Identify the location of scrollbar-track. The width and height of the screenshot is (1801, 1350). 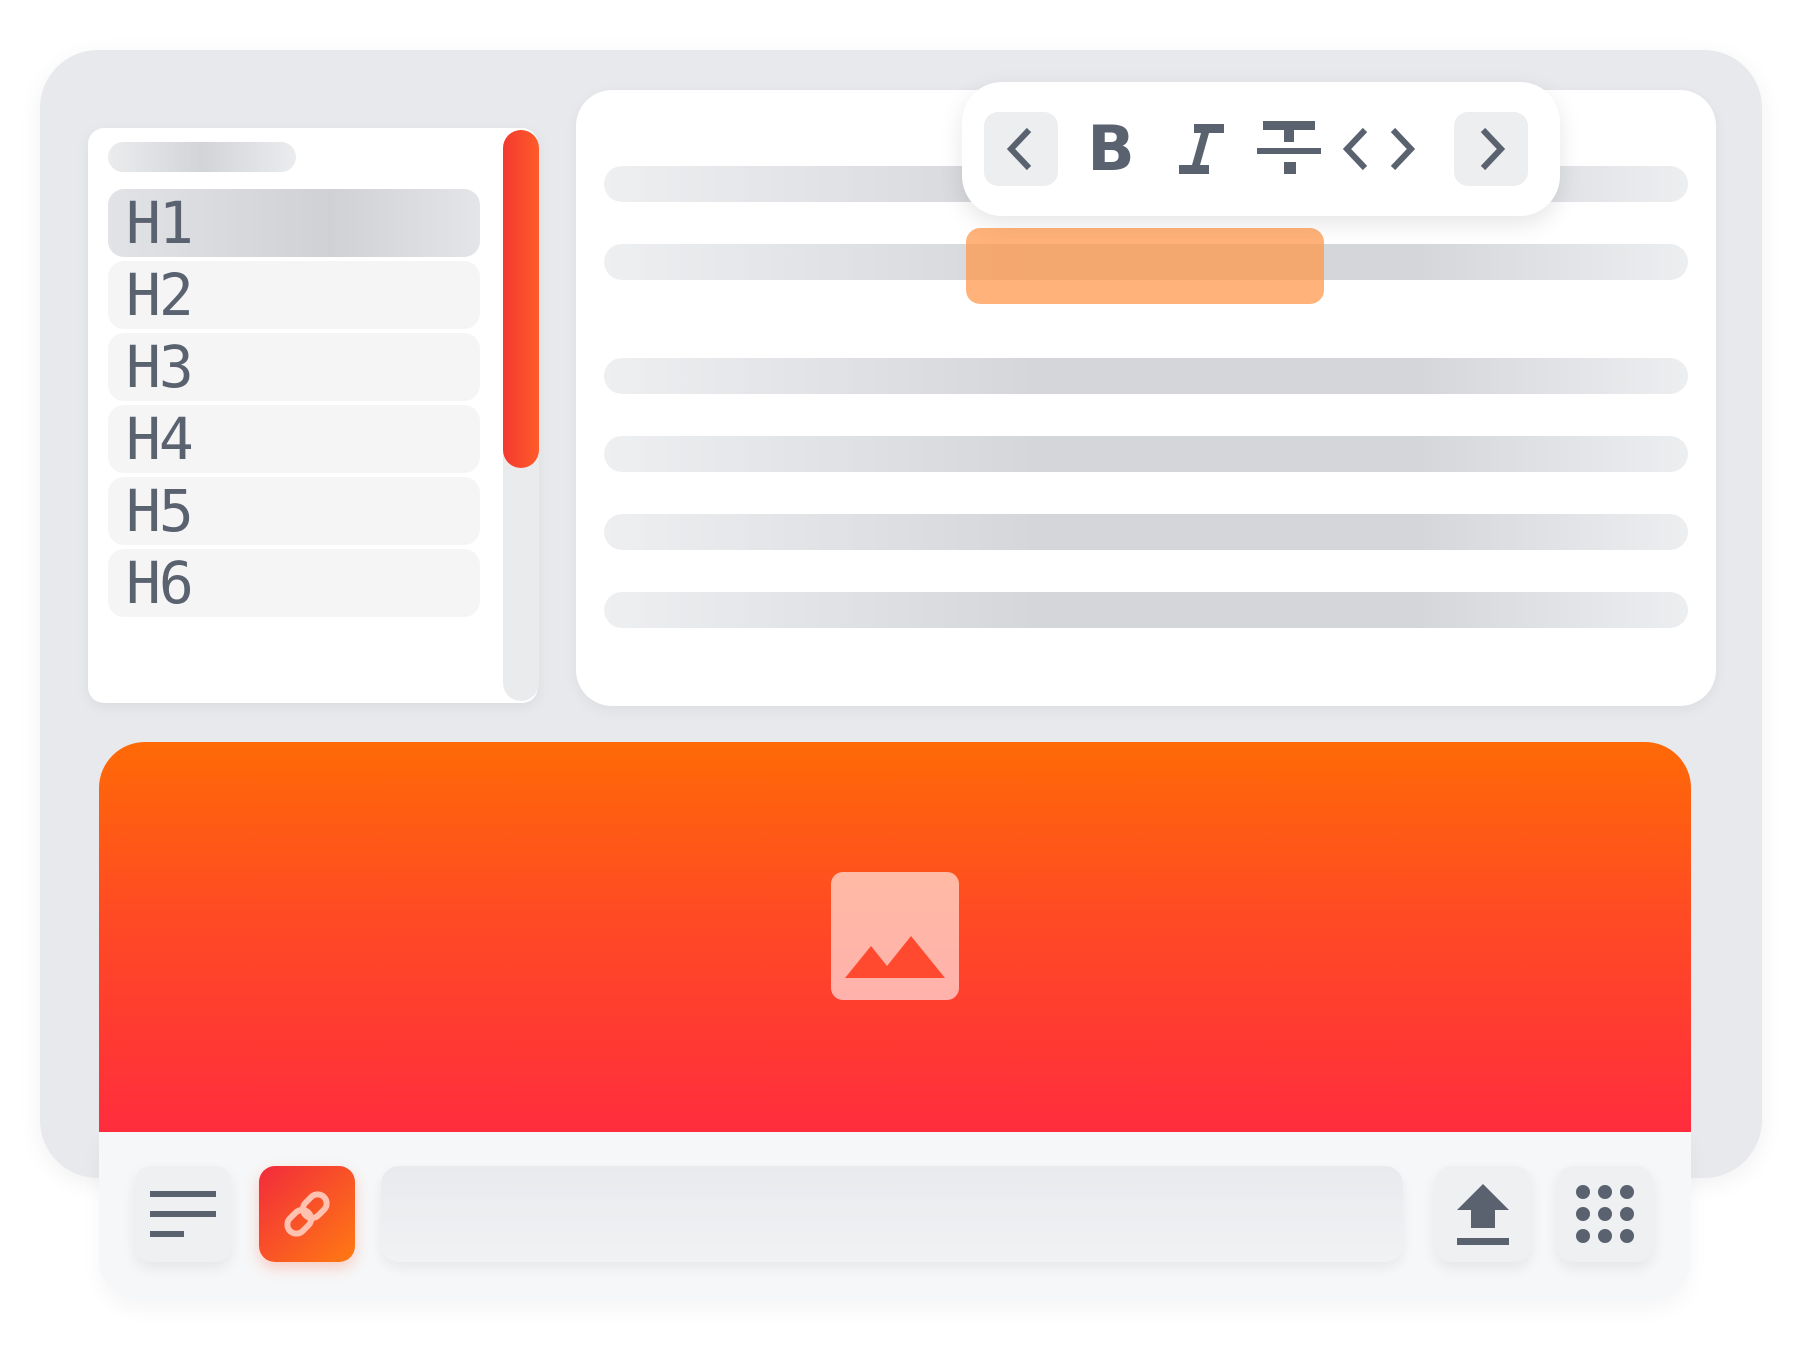
(521, 415).